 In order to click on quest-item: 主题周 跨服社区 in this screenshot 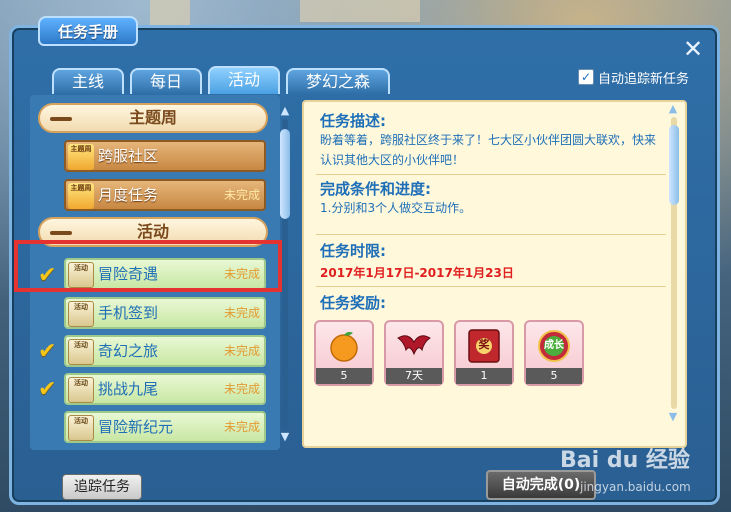, I will do `click(165, 156)`.